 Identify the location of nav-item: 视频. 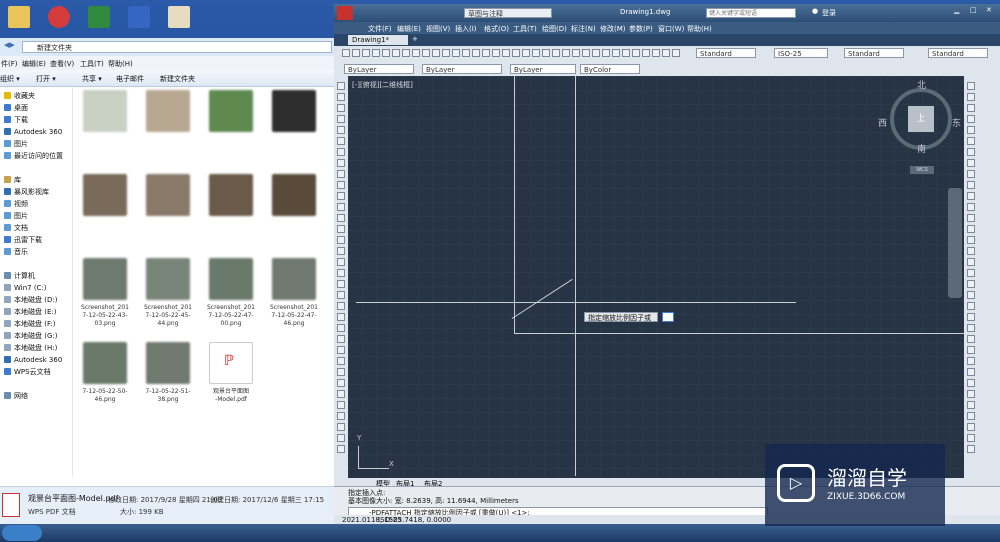
(16, 204).